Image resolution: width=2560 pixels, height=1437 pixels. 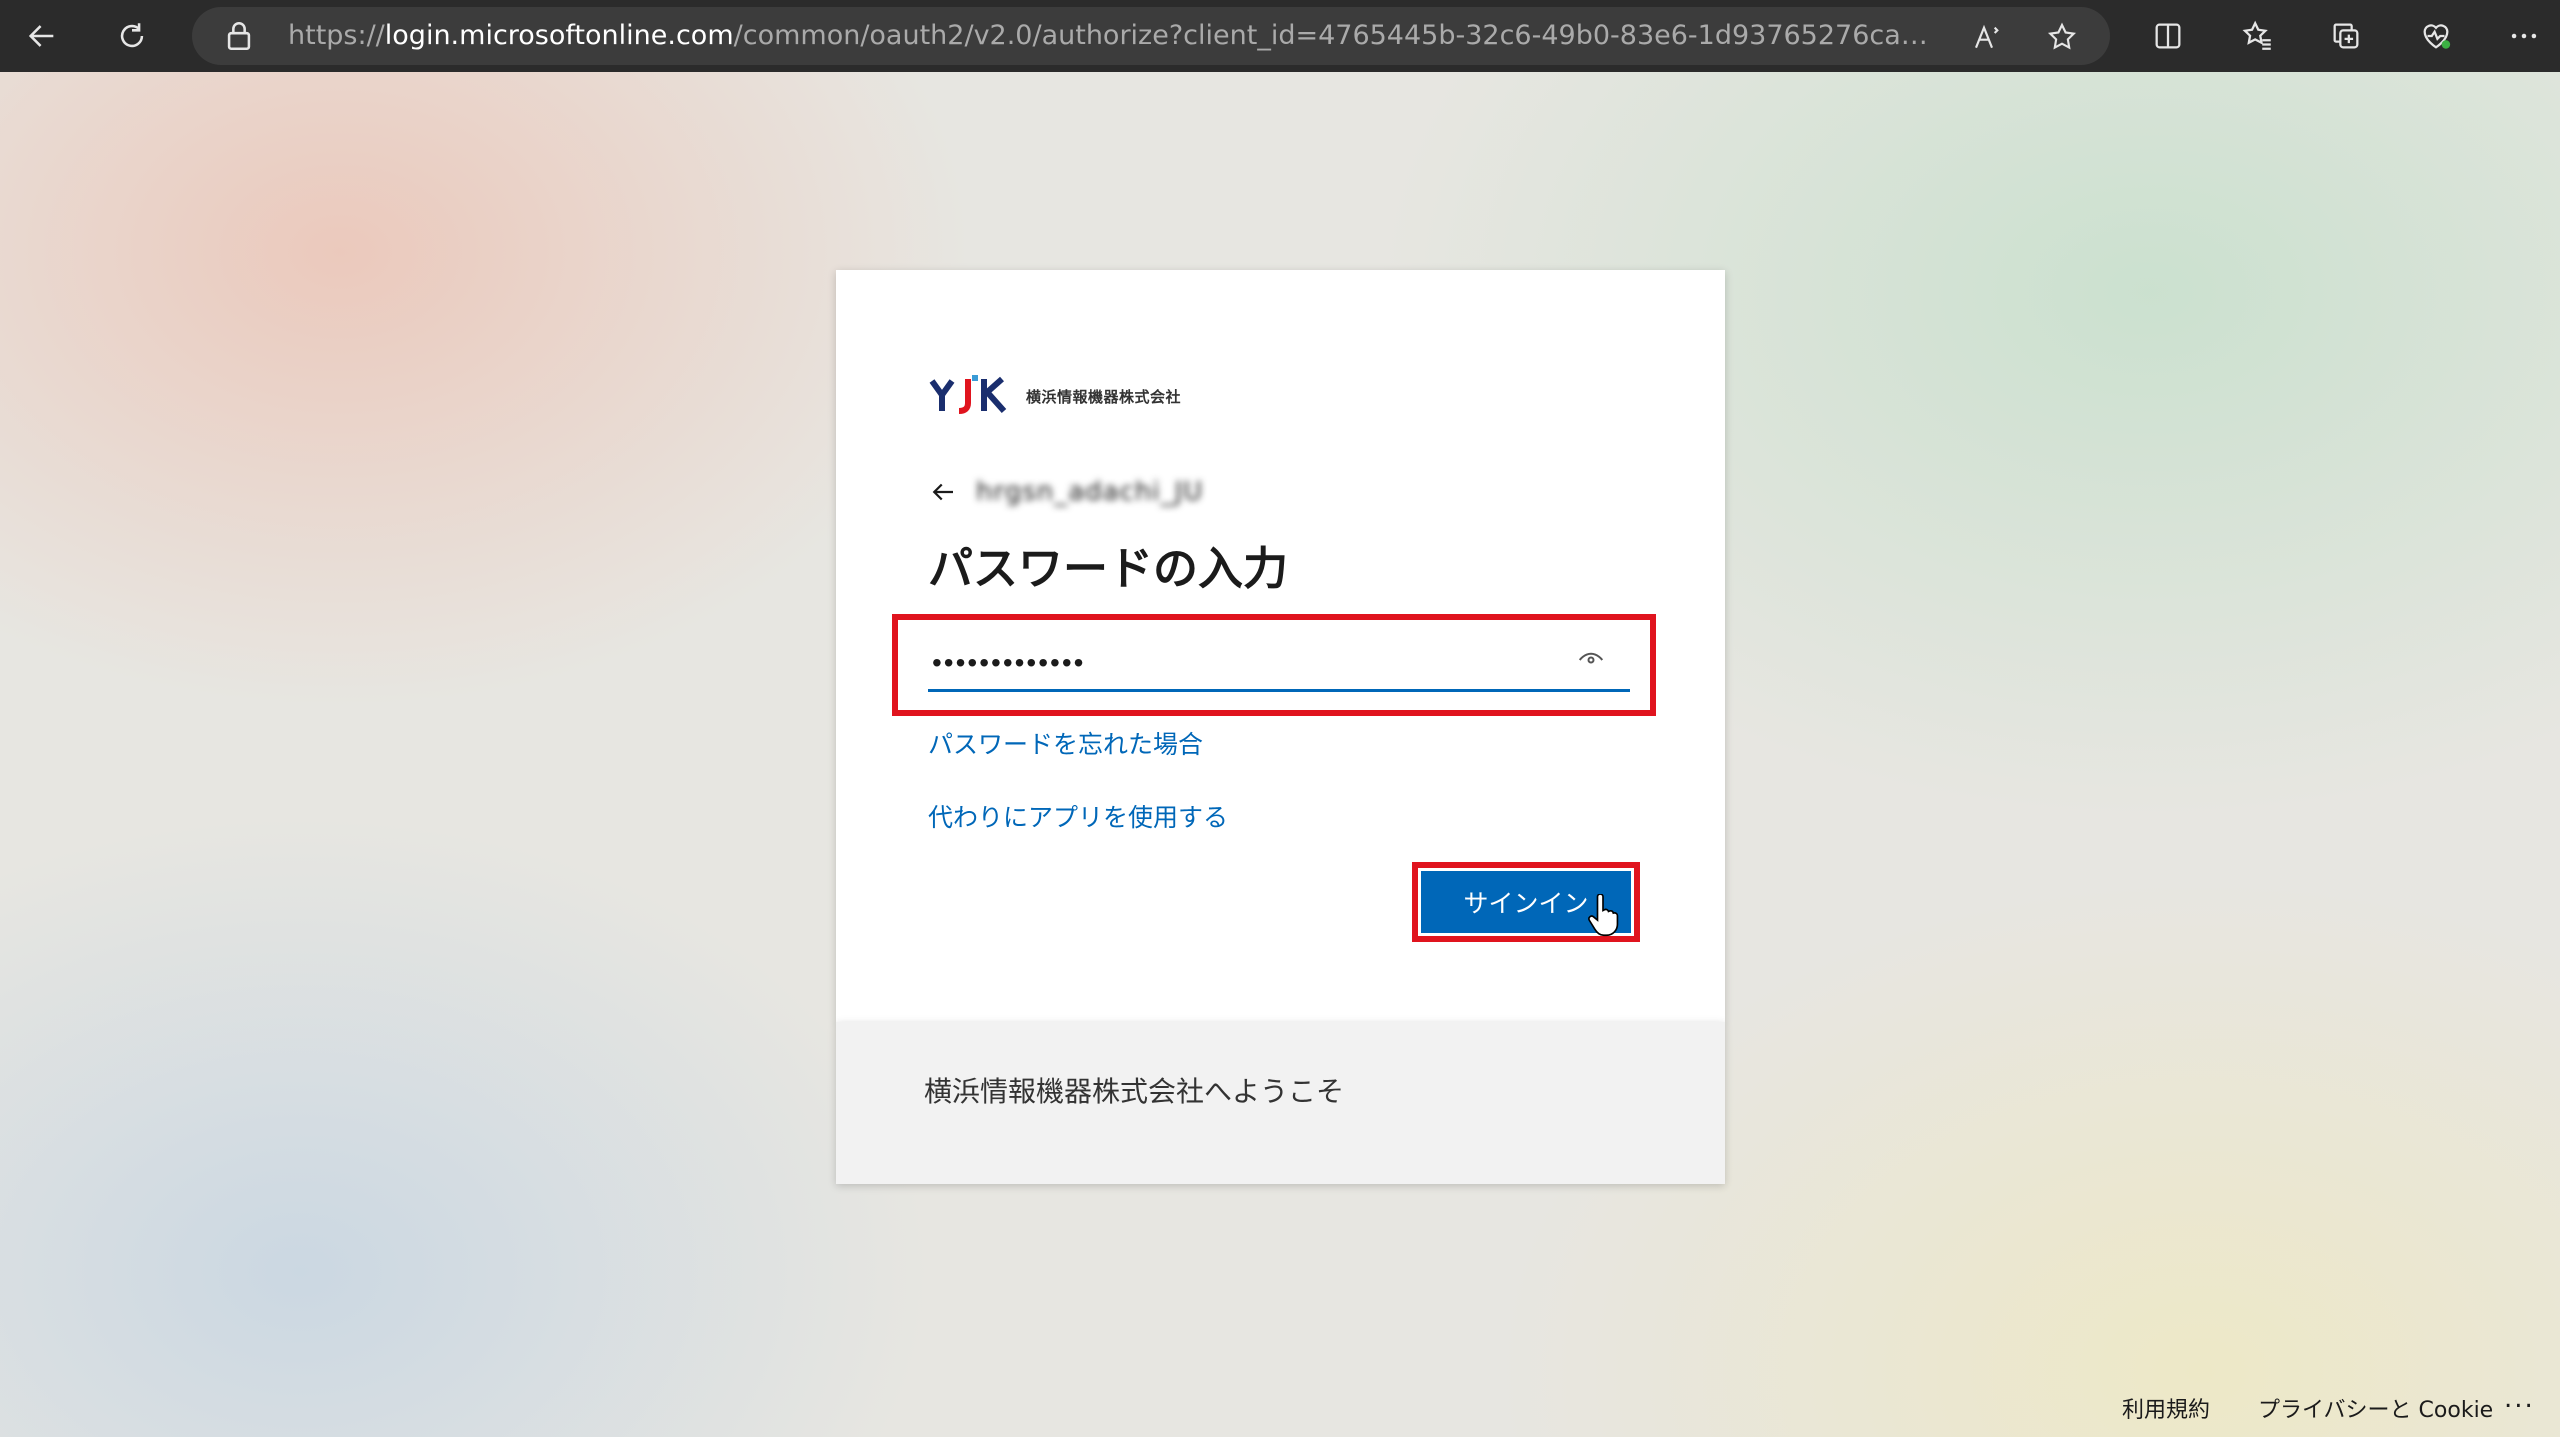 What do you see at coordinates (1078, 816) in the screenshot?
I see `use-app-link: 代わりにアプリを使用する` at bounding box center [1078, 816].